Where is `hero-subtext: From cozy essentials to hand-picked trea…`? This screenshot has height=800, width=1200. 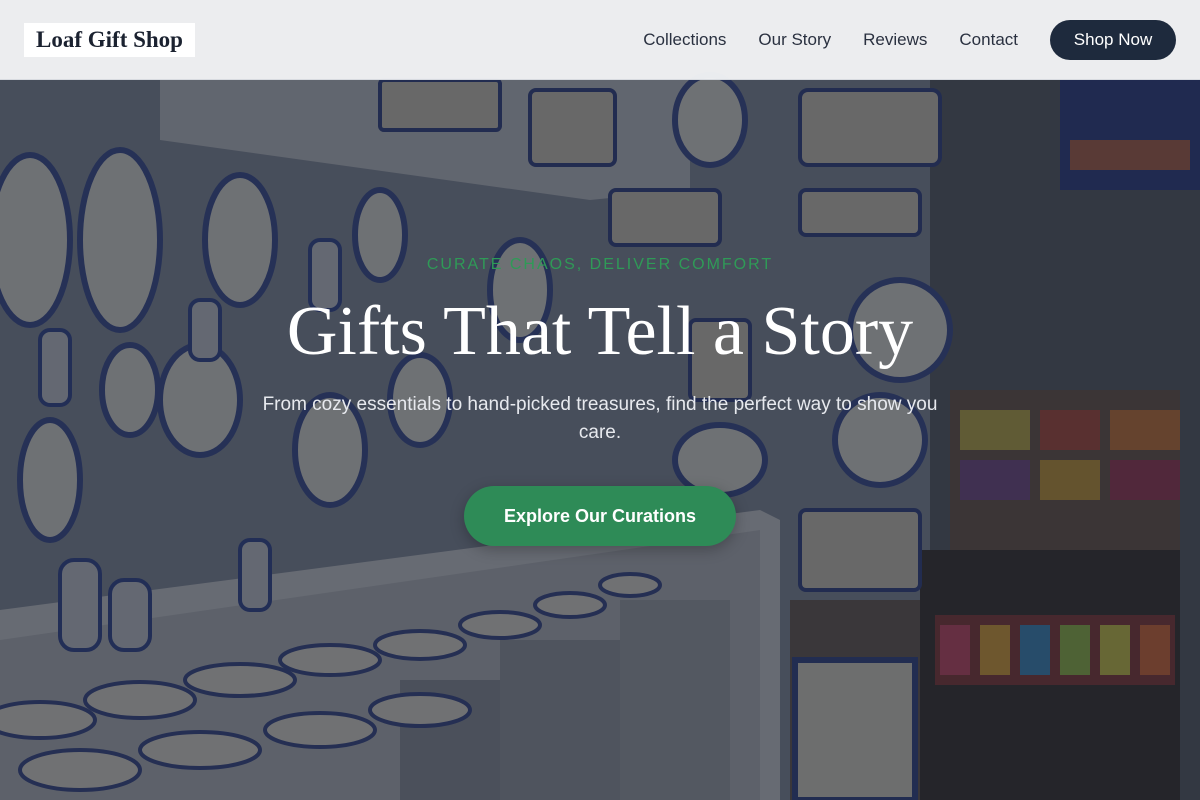
hero-subtext: From cozy essentials to hand-picked trea… is located at coordinates (600, 418).